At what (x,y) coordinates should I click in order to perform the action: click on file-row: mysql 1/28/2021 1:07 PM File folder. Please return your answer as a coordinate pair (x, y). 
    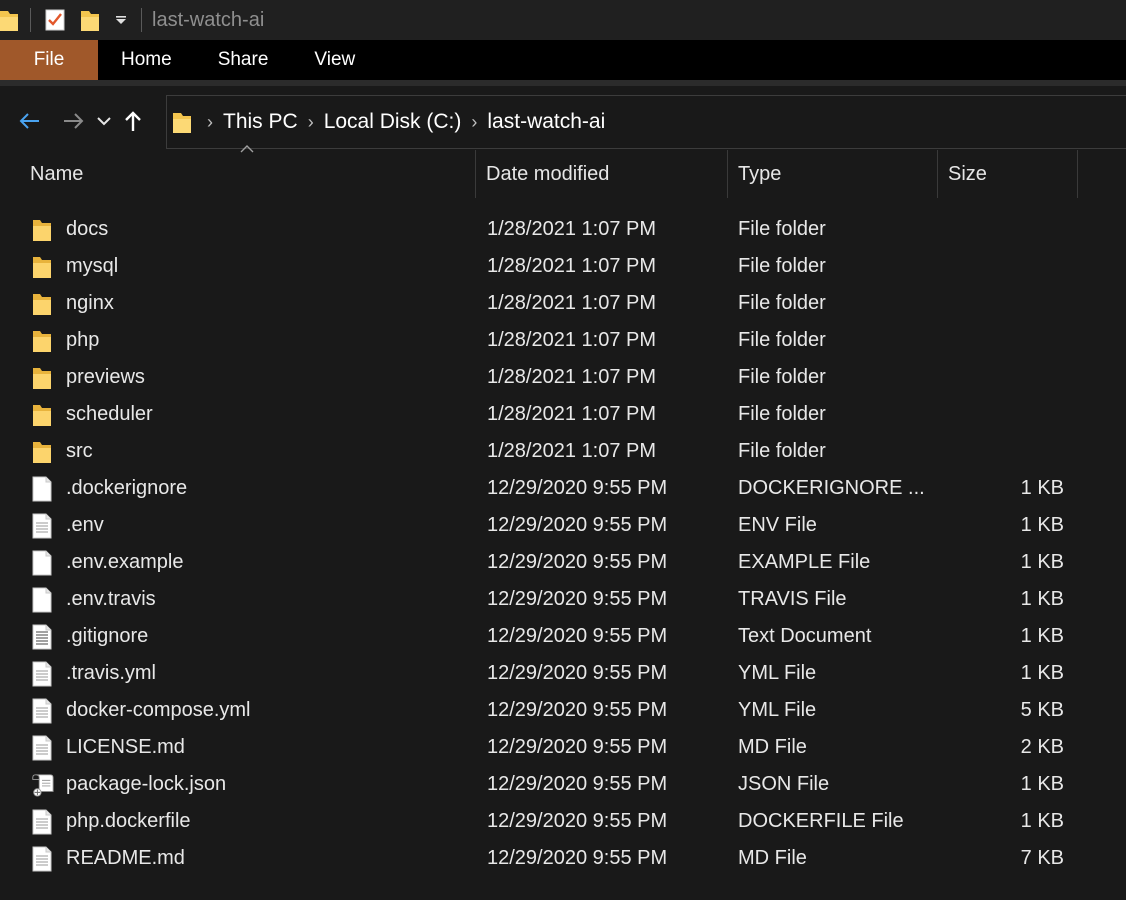
    Looking at the image, I should click on (563, 266).